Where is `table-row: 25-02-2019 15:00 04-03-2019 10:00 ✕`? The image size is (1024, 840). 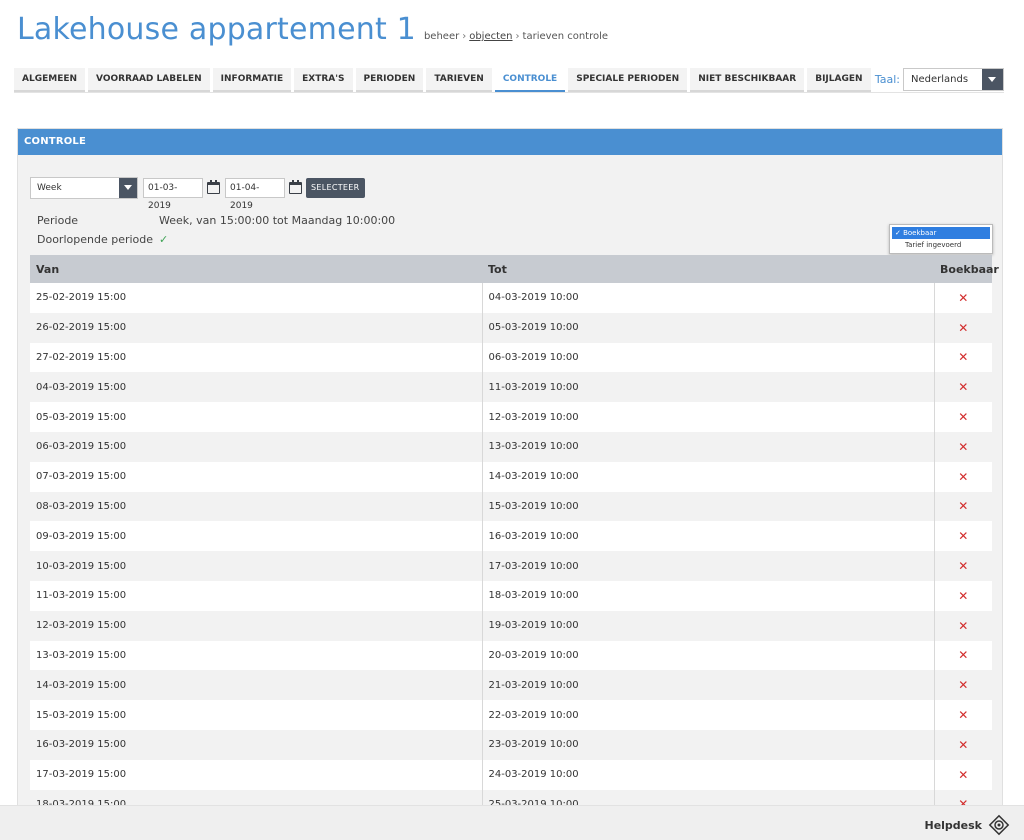 table-row: 25-02-2019 15:00 04-03-2019 10:00 ✕ is located at coordinates (511, 298).